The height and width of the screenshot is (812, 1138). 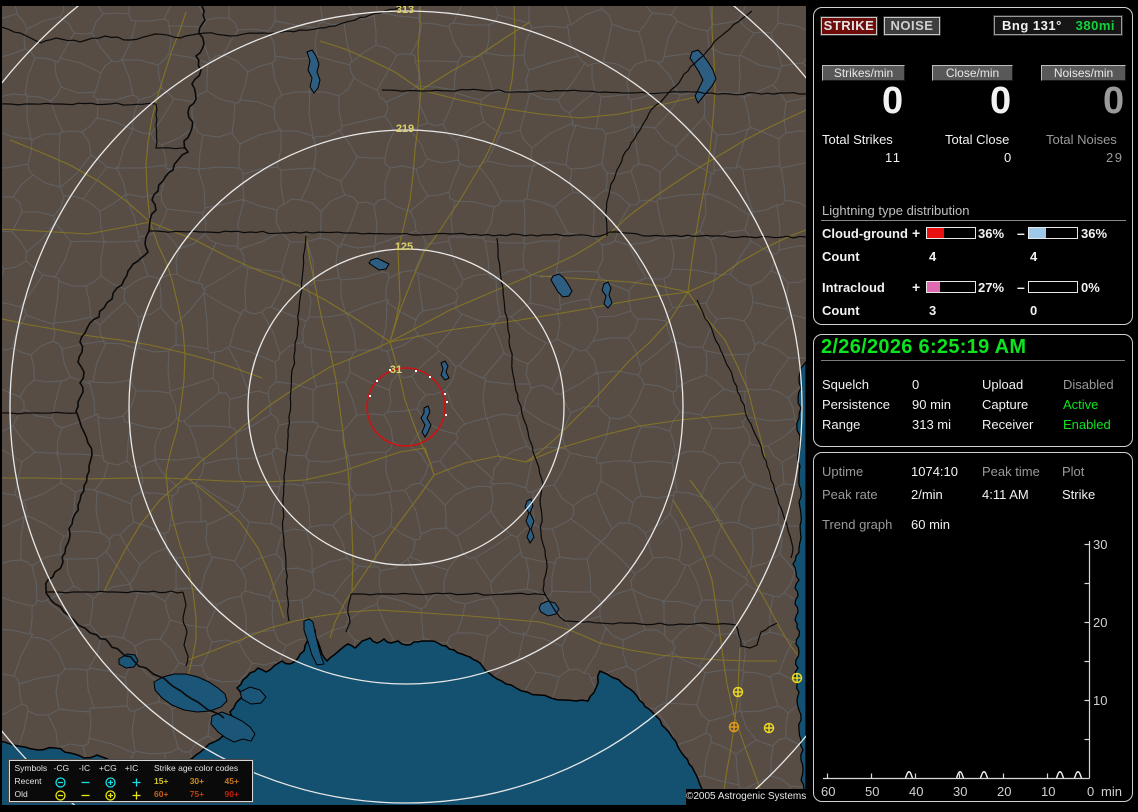 What do you see at coordinates (405, 11) in the screenshot?
I see `svg-text: 313` at bounding box center [405, 11].